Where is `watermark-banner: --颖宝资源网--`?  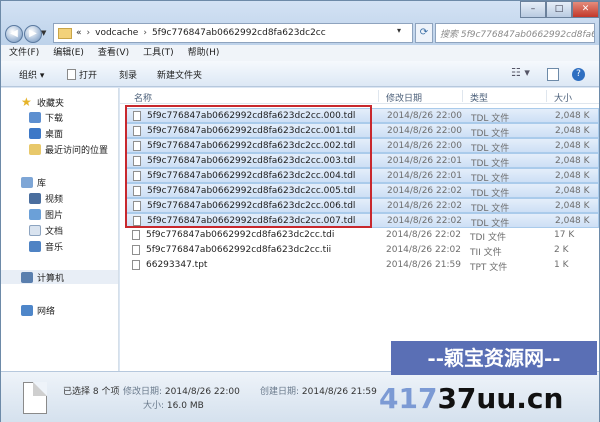
watermark-banner: --颖宝资源网-- is located at coordinates (494, 358).